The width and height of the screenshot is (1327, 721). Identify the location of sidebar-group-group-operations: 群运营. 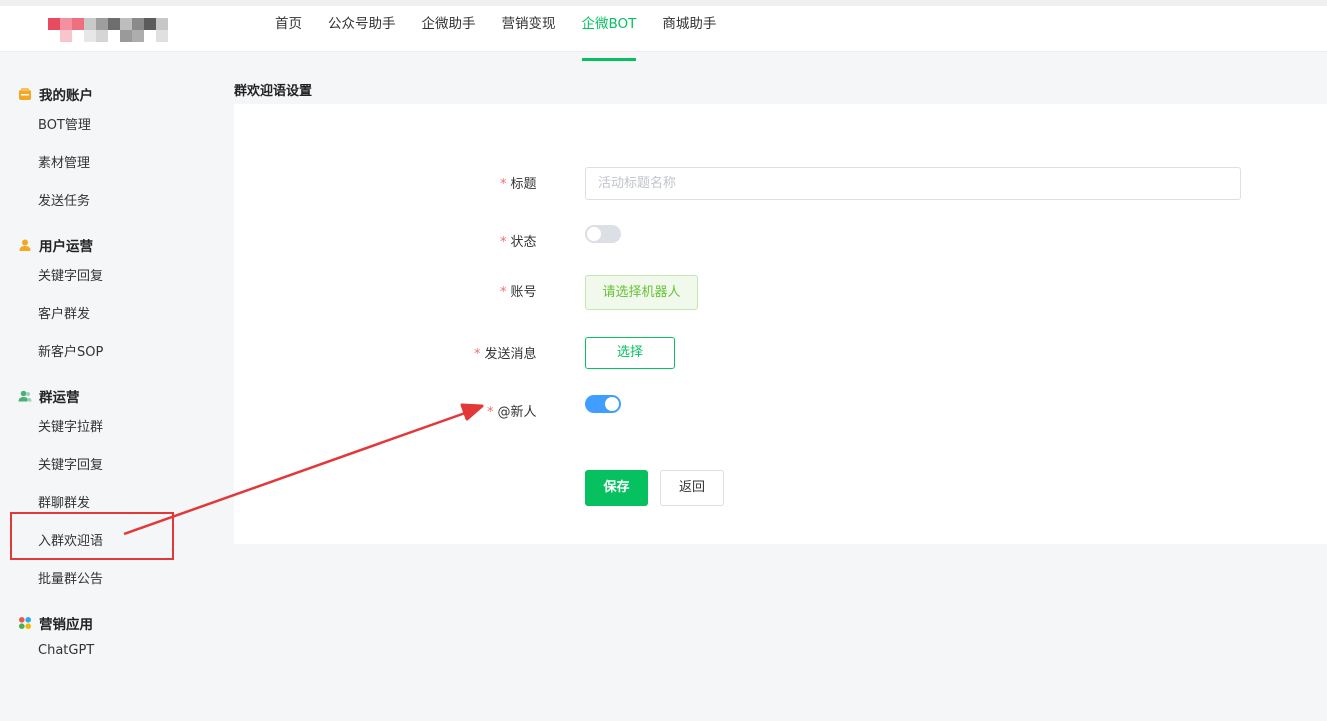
(49, 396).